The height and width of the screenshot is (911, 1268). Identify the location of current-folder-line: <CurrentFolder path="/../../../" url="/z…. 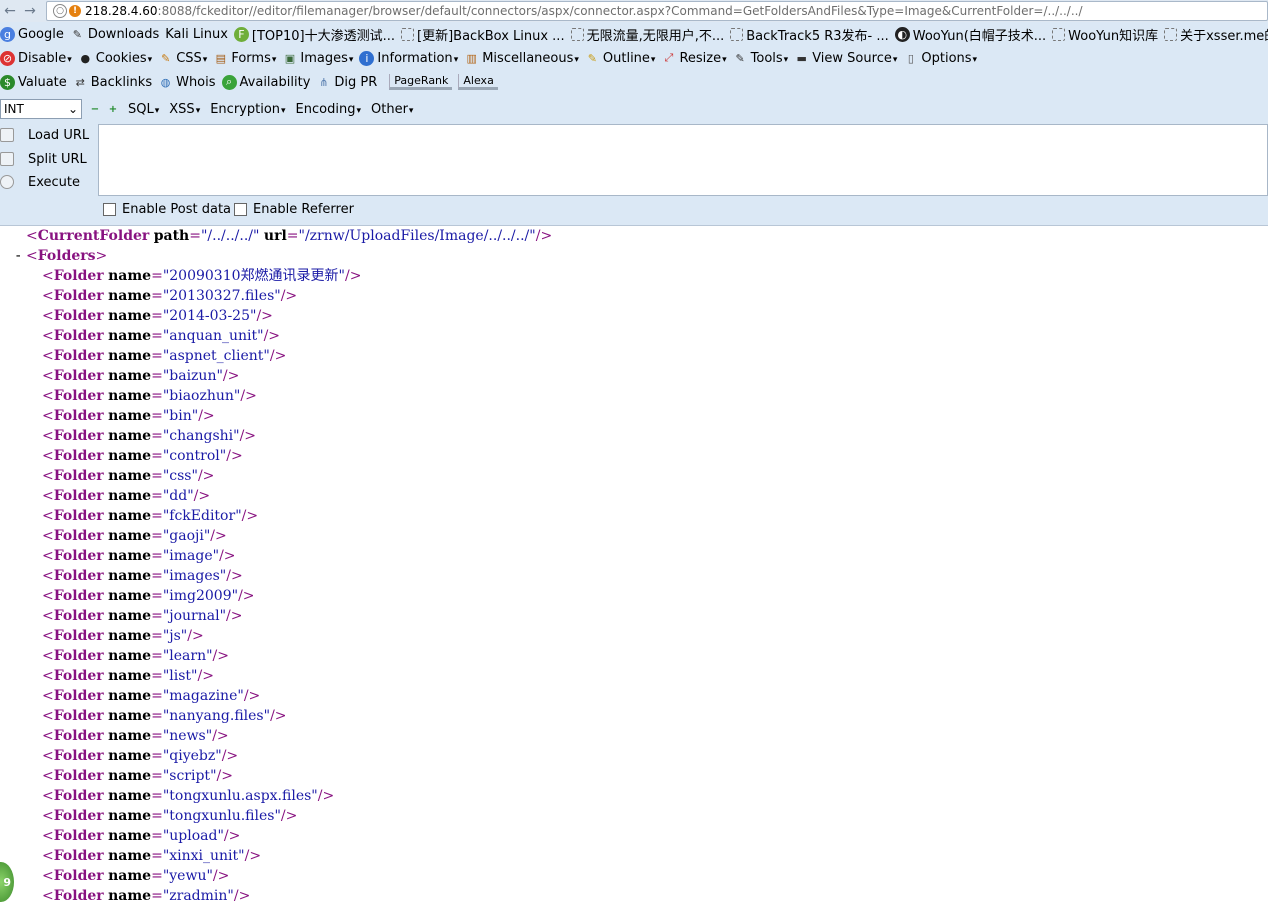
(289, 236).